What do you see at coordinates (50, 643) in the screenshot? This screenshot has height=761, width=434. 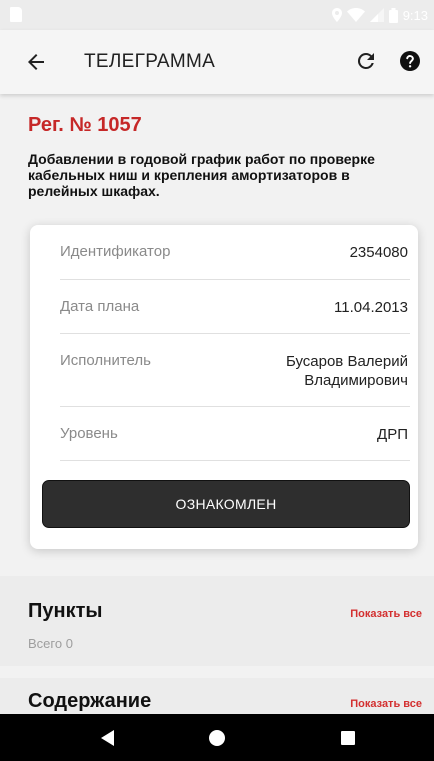 I see `items-count: Всего 0` at bounding box center [50, 643].